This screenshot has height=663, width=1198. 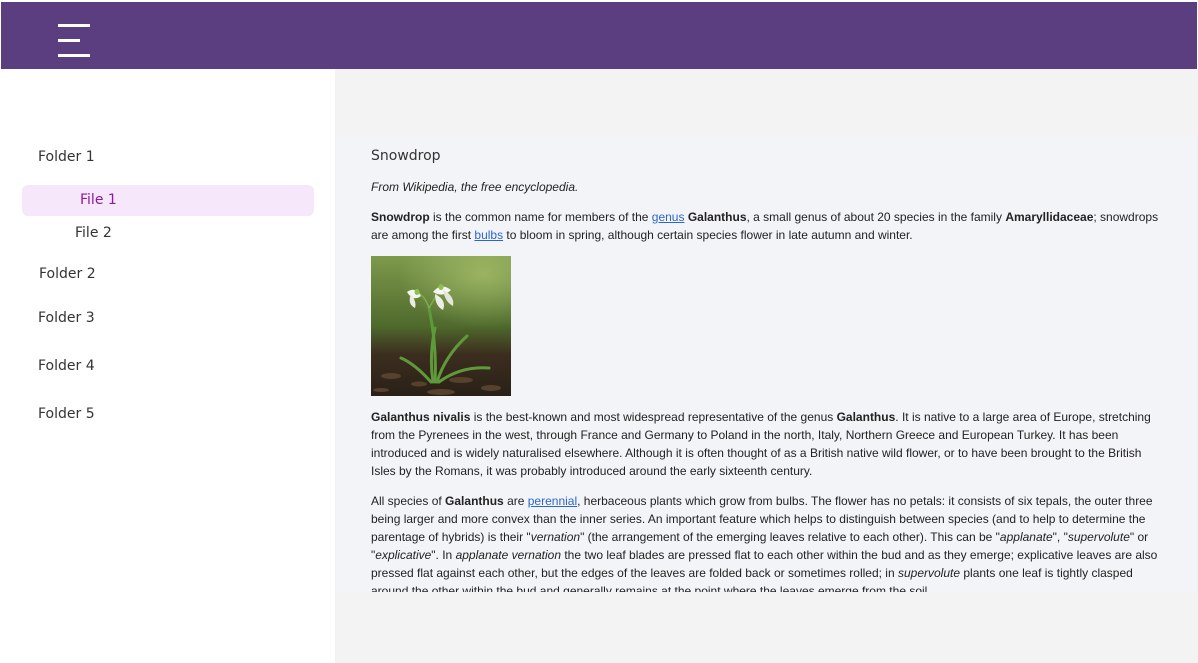 I want to click on snowdrop-photo, so click(x=441, y=326).